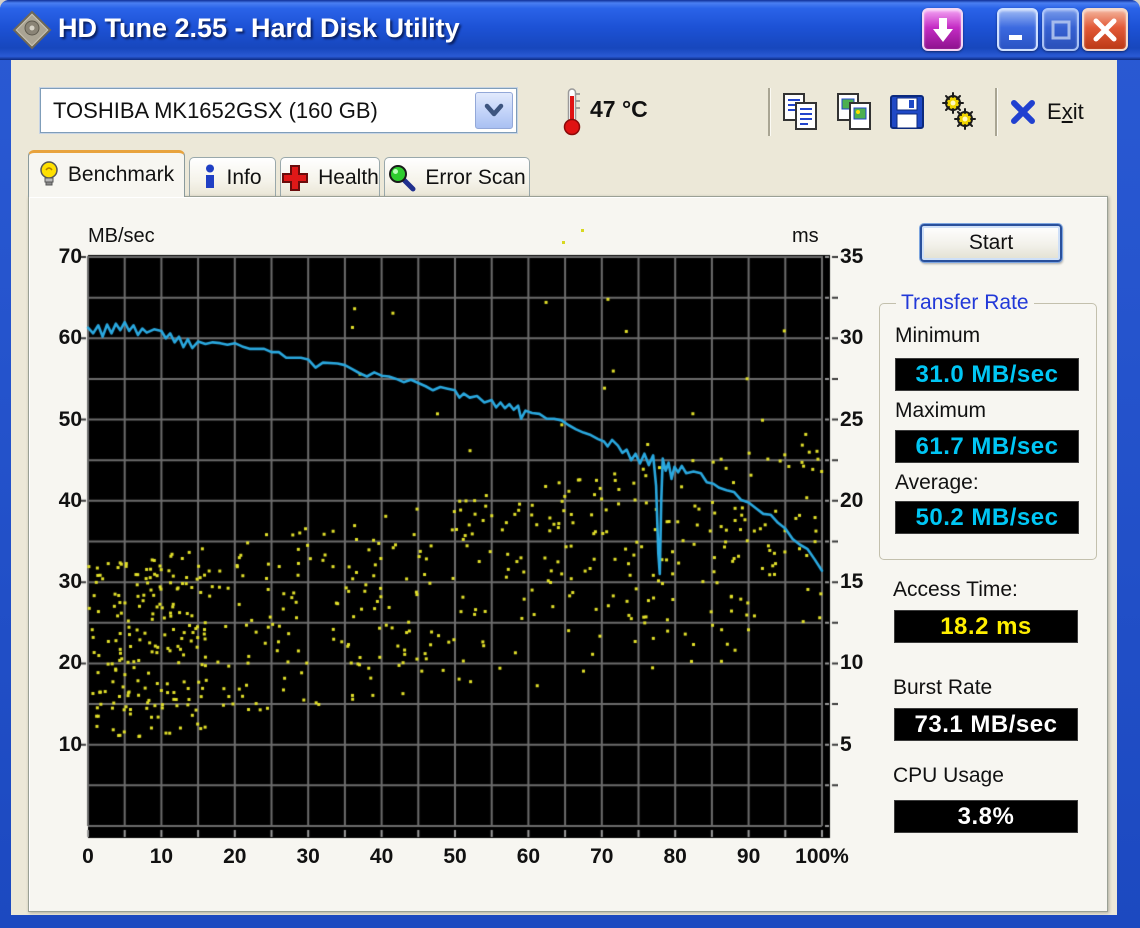  I want to click on thermometer-icon, so click(572, 112).